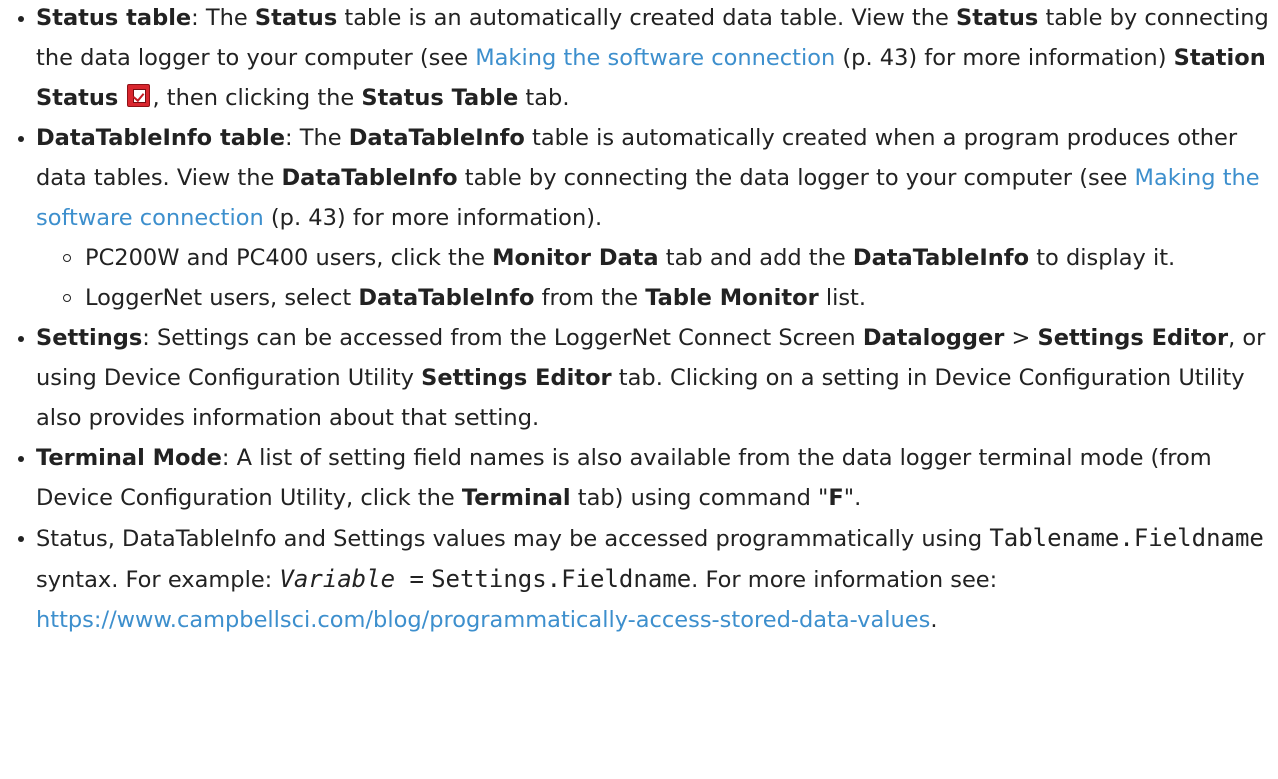  I want to click on code-settings-fieldname: Settings.Fieldname, so click(561, 579).